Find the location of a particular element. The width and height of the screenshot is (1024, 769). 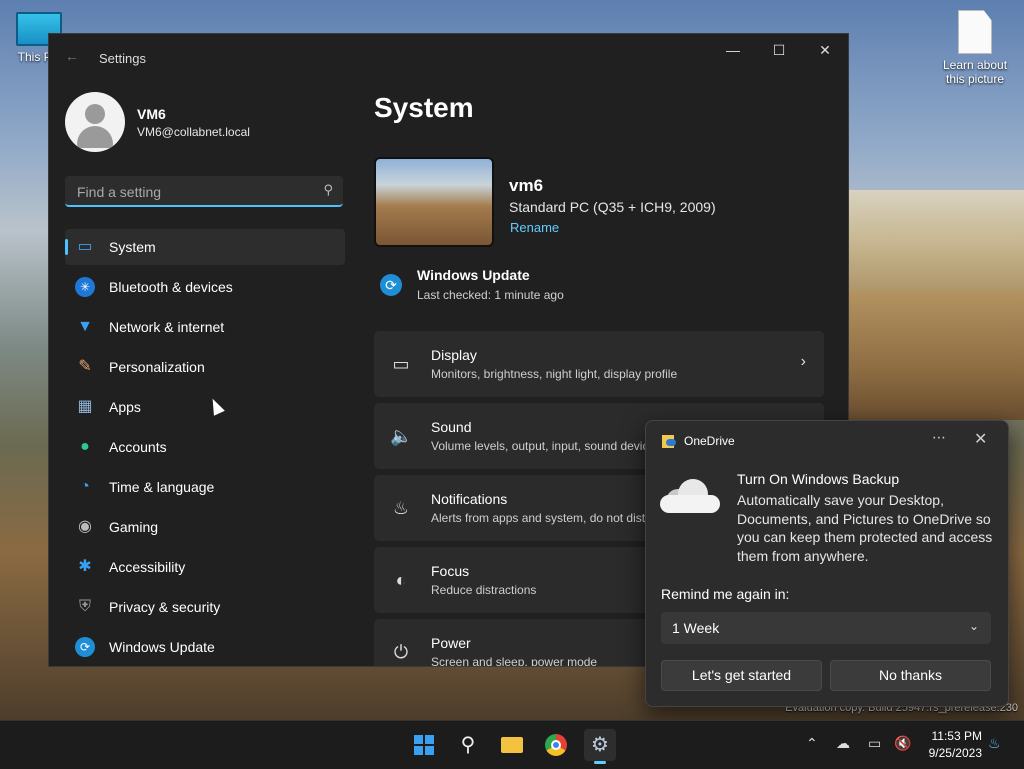

sidebar-item-label: Bluetooth & devices is located at coordinates (171, 287).